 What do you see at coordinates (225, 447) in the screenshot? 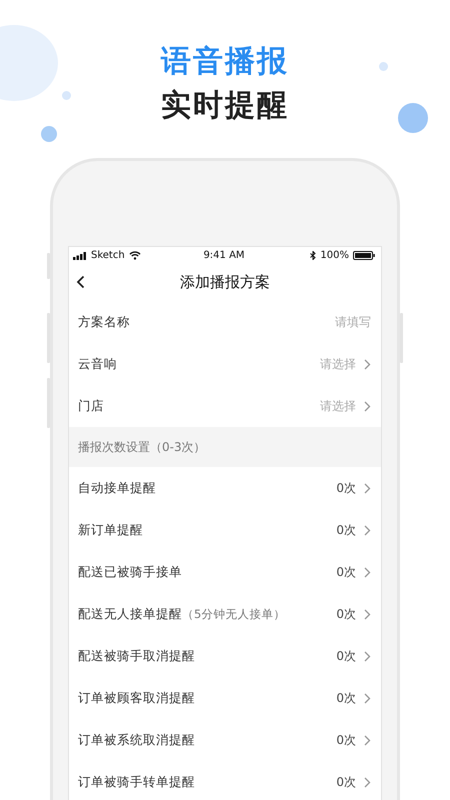
I see `section-header: 播报次数设置（0-3次）` at bounding box center [225, 447].